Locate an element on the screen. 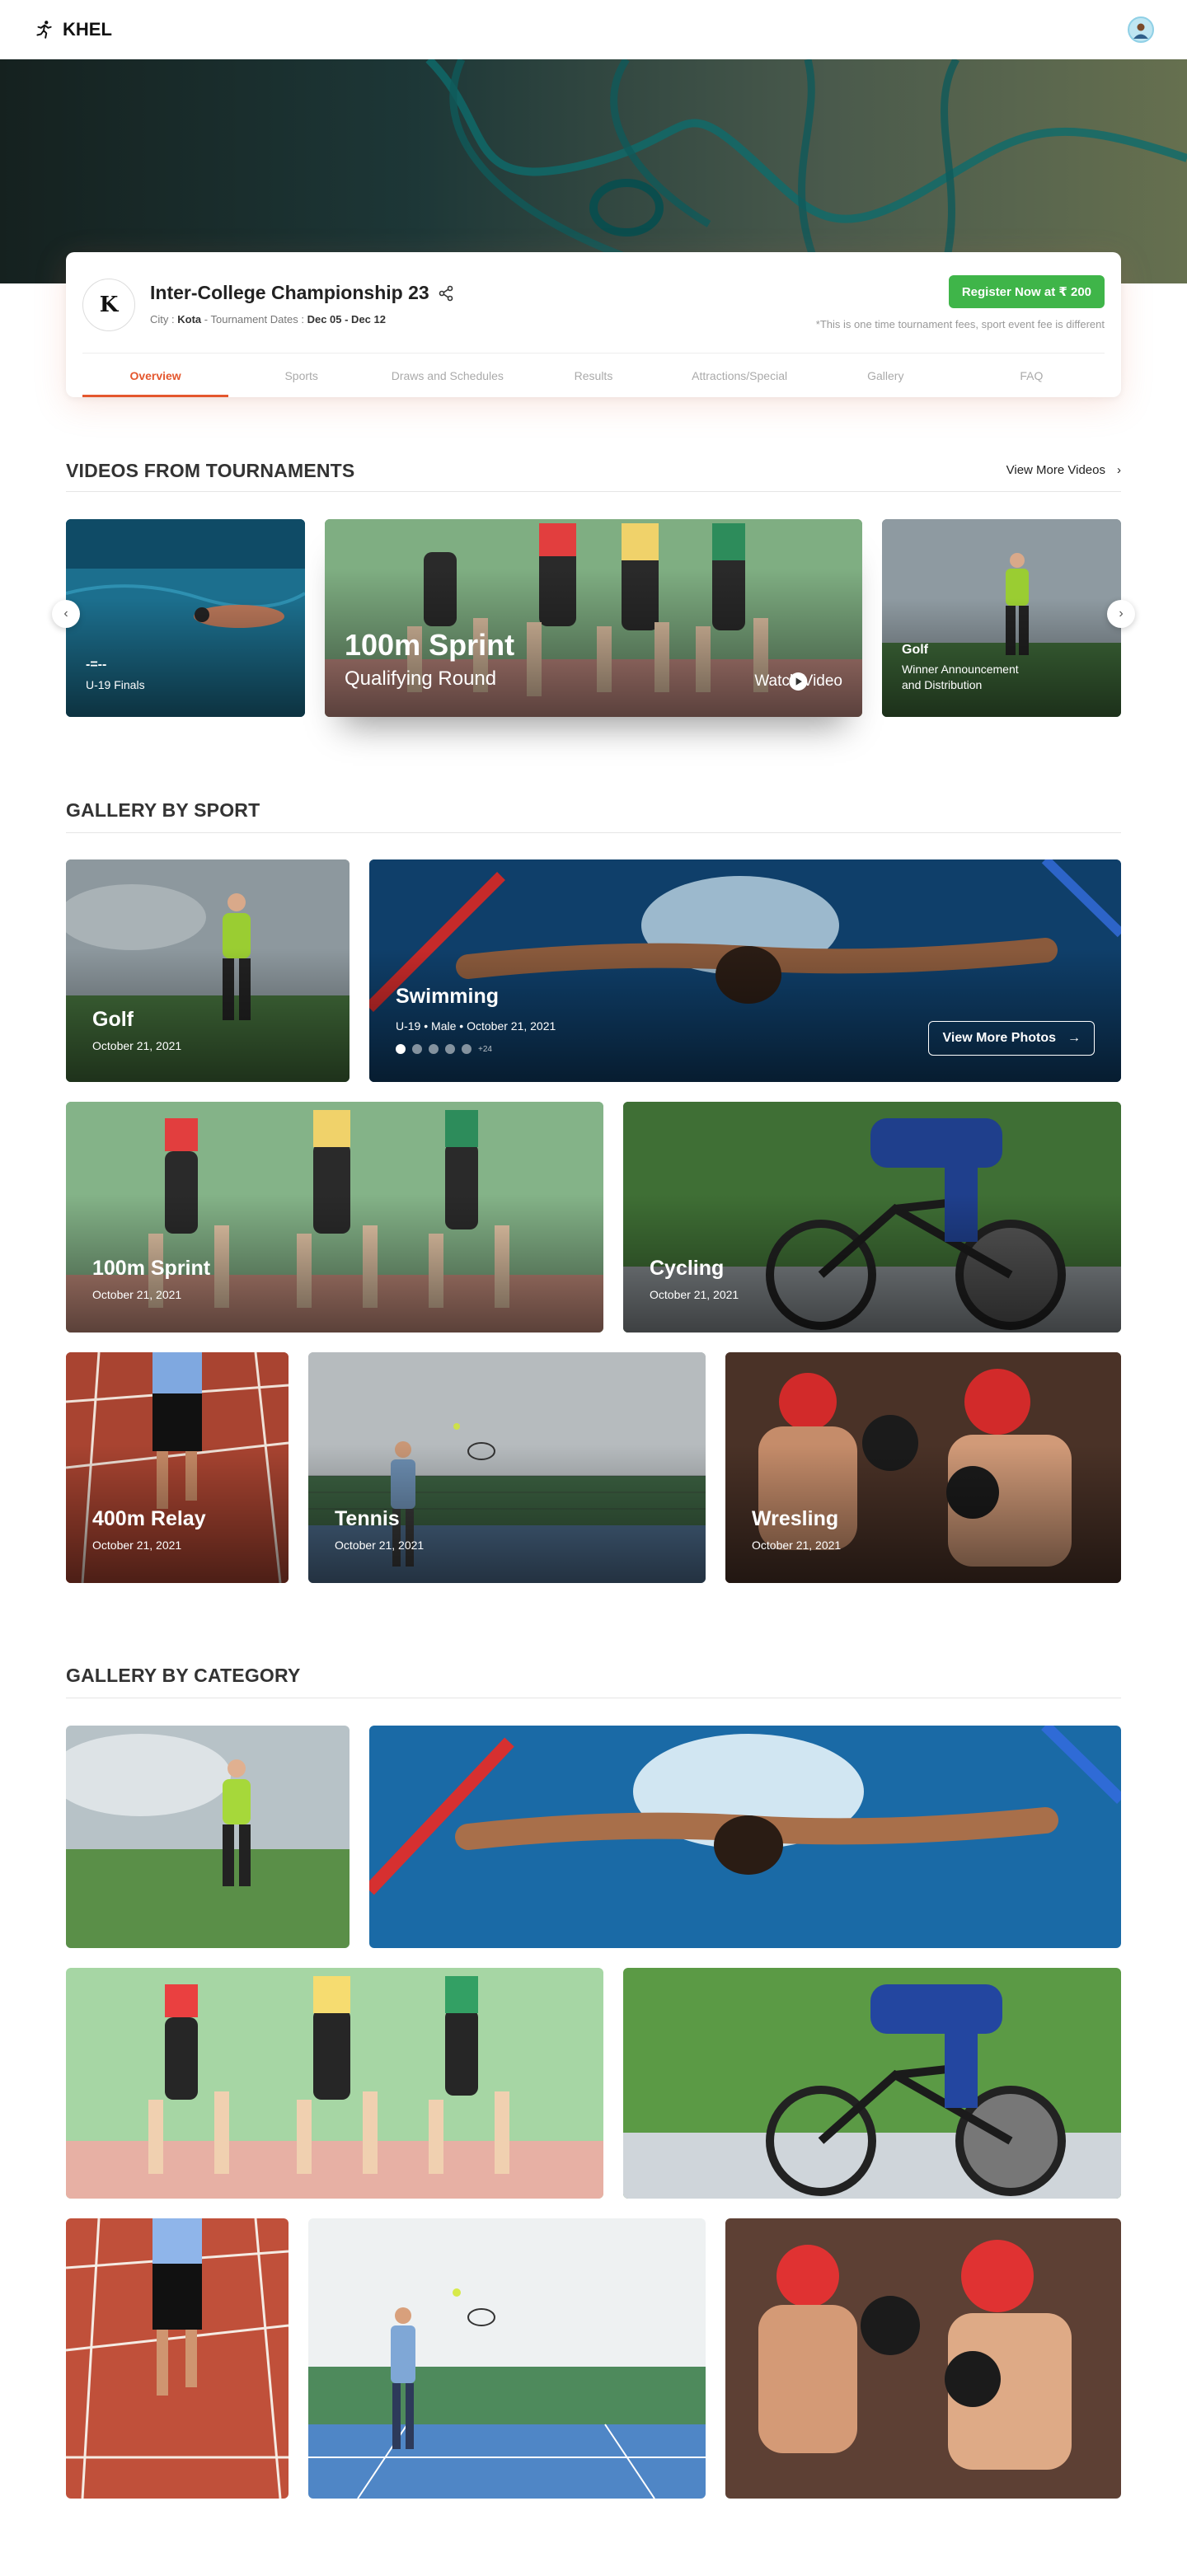 The height and width of the screenshot is (2576, 1187). tournament-logo: K is located at coordinates (108, 305).